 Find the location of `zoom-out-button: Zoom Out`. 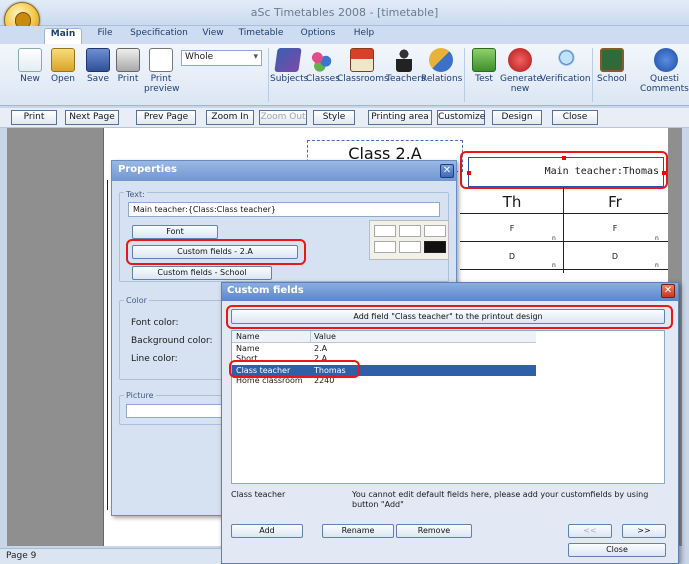

zoom-out-button: Zoom Out is located at coordinates (283, 117).